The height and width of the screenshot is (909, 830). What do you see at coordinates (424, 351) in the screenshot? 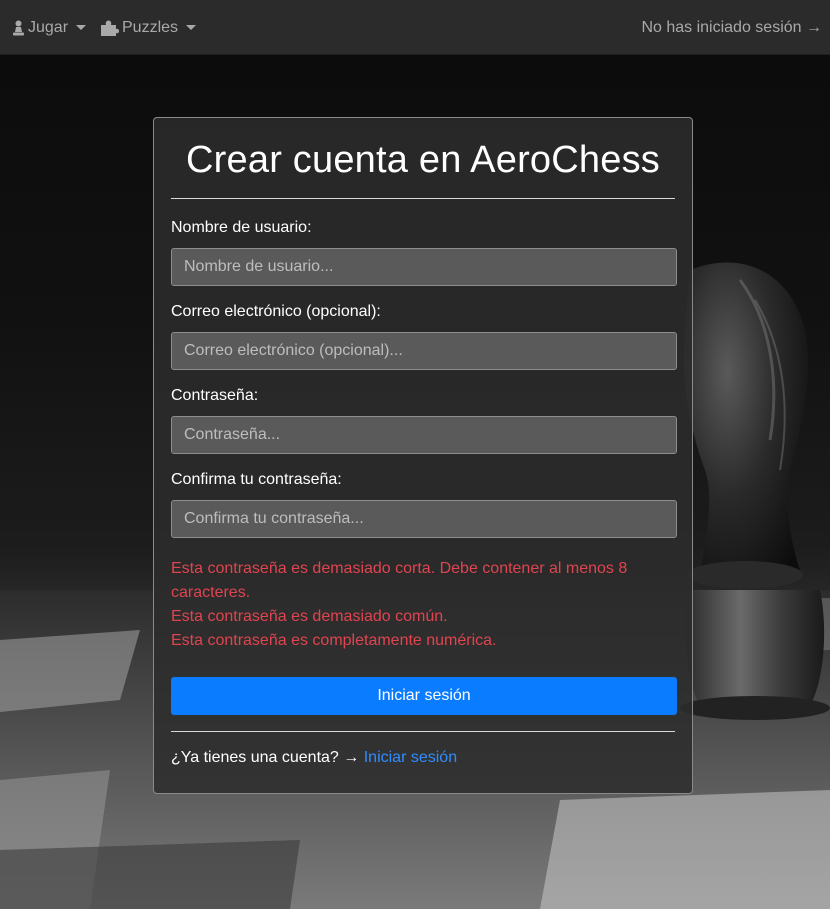
I see `email-input` at bounding box center [424, 351].